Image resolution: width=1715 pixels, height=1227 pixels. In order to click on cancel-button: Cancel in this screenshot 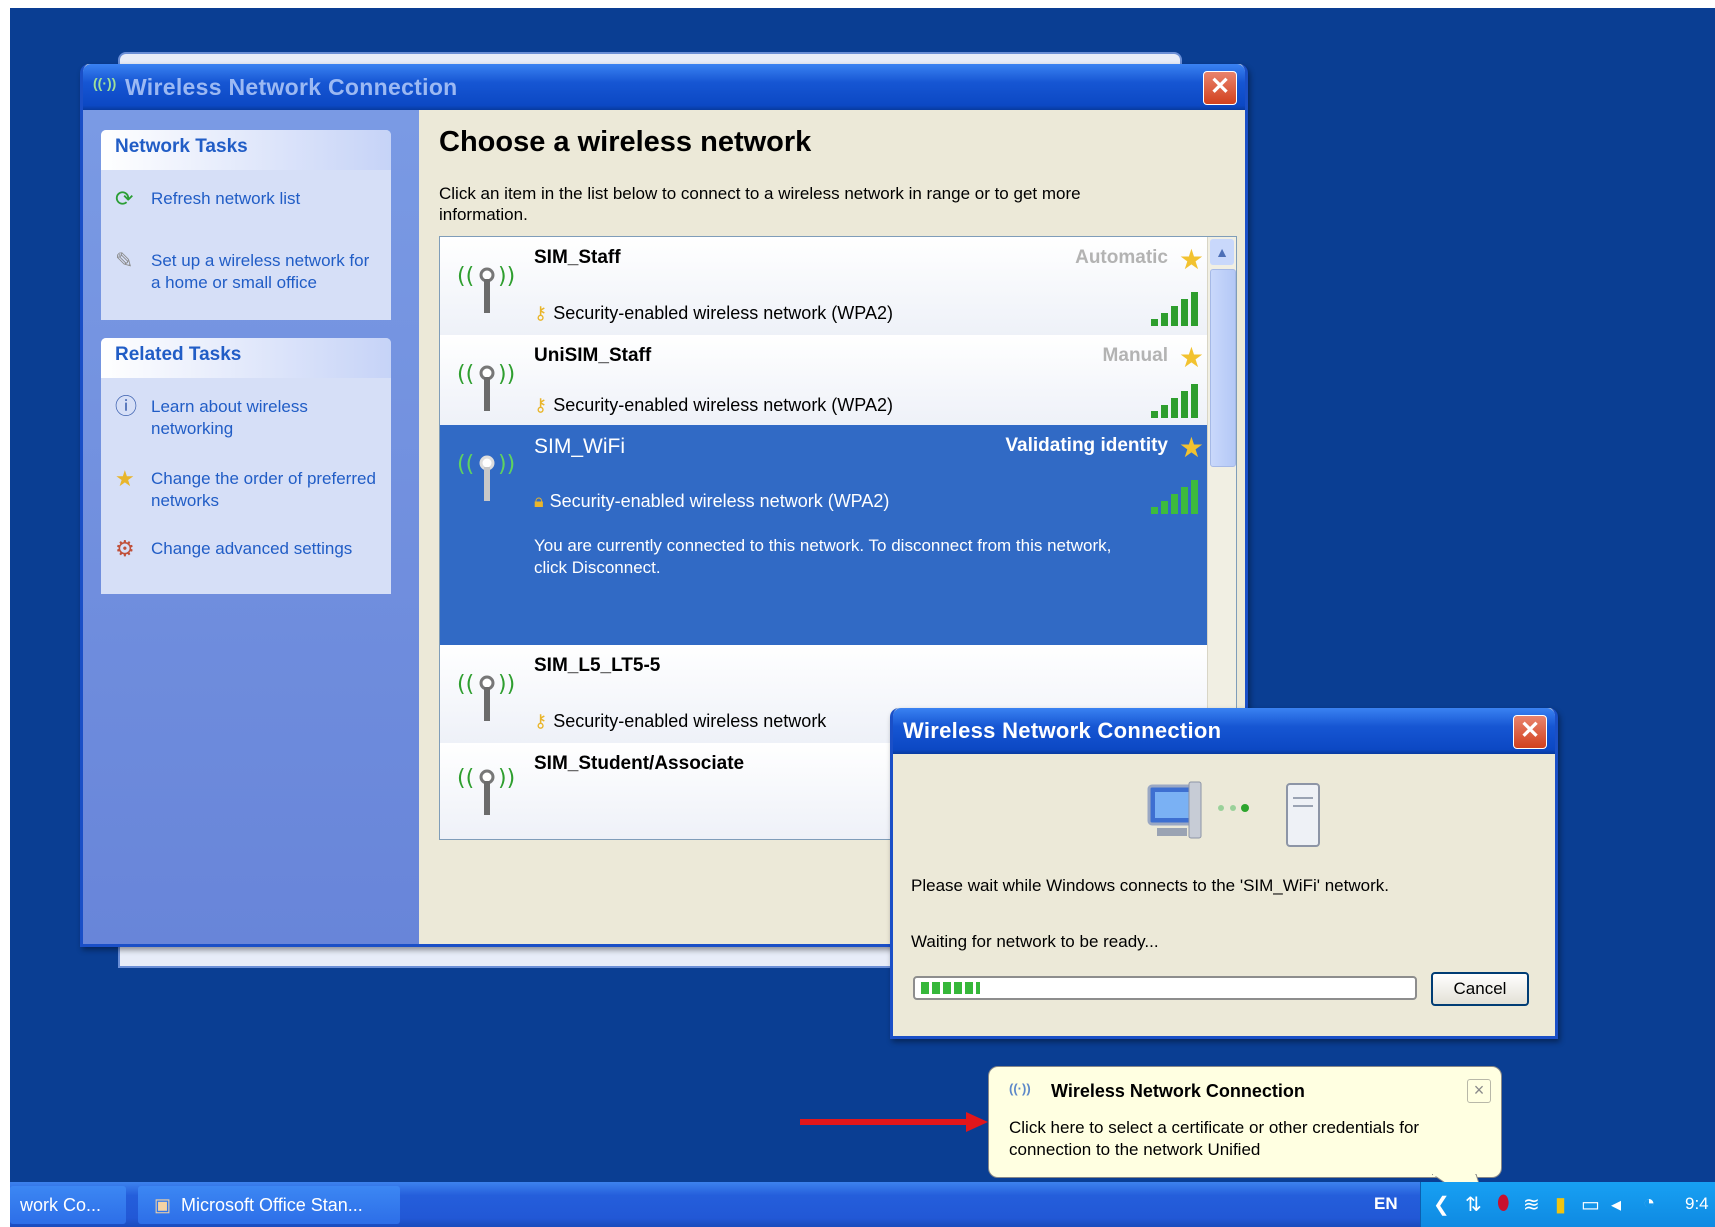, I will do `click(1480, 989)`.